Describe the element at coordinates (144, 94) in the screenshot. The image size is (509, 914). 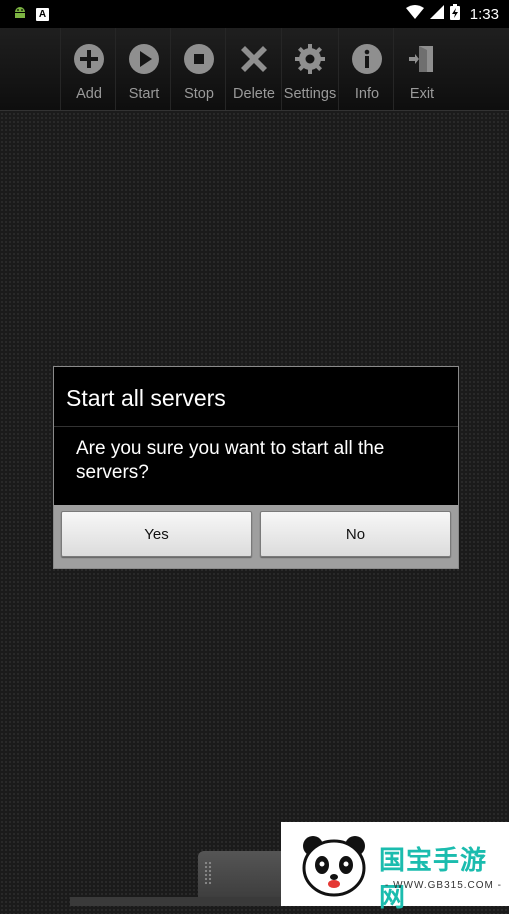
I see `start-label: Start` at that location.